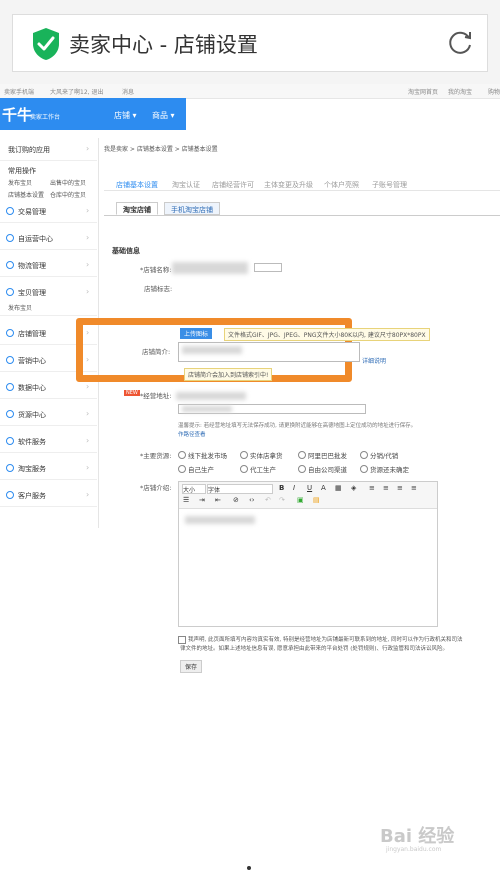  What do you see at coordinates (386, 488) in the screenshot?
I see `align-center-icon: ≡` at bounding box center [386, 488].